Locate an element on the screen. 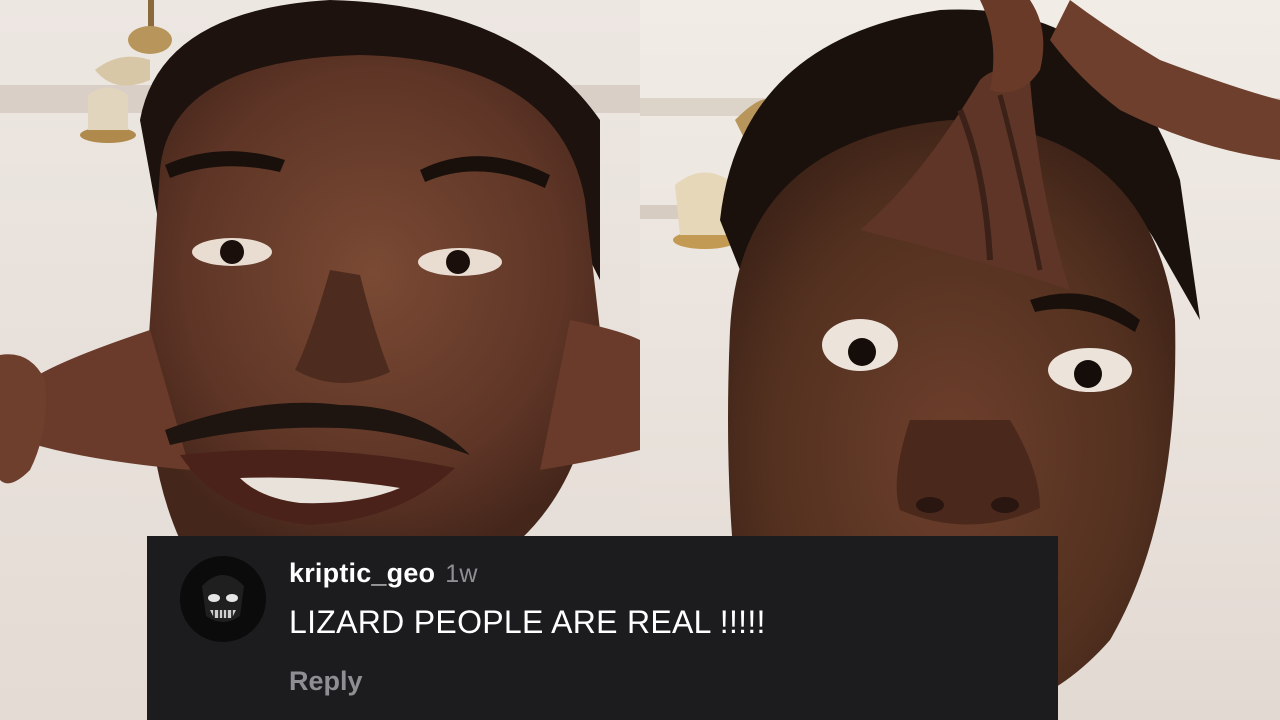 This screenshot has width=1280, height=720. skull-avatar-icon is located at coordinates (223, 599).